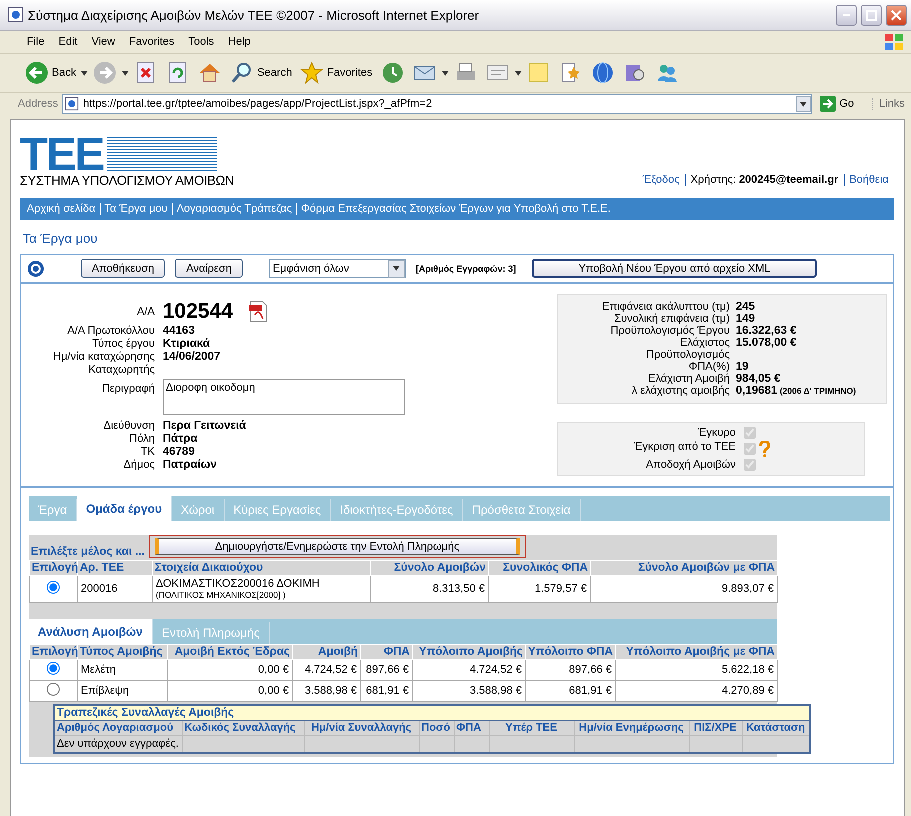 This screenshot has height=816, width=911. Describe the element at coordinates (209, 268) in the screenshot. I see `undo-button: Αναίρεση` at that location.